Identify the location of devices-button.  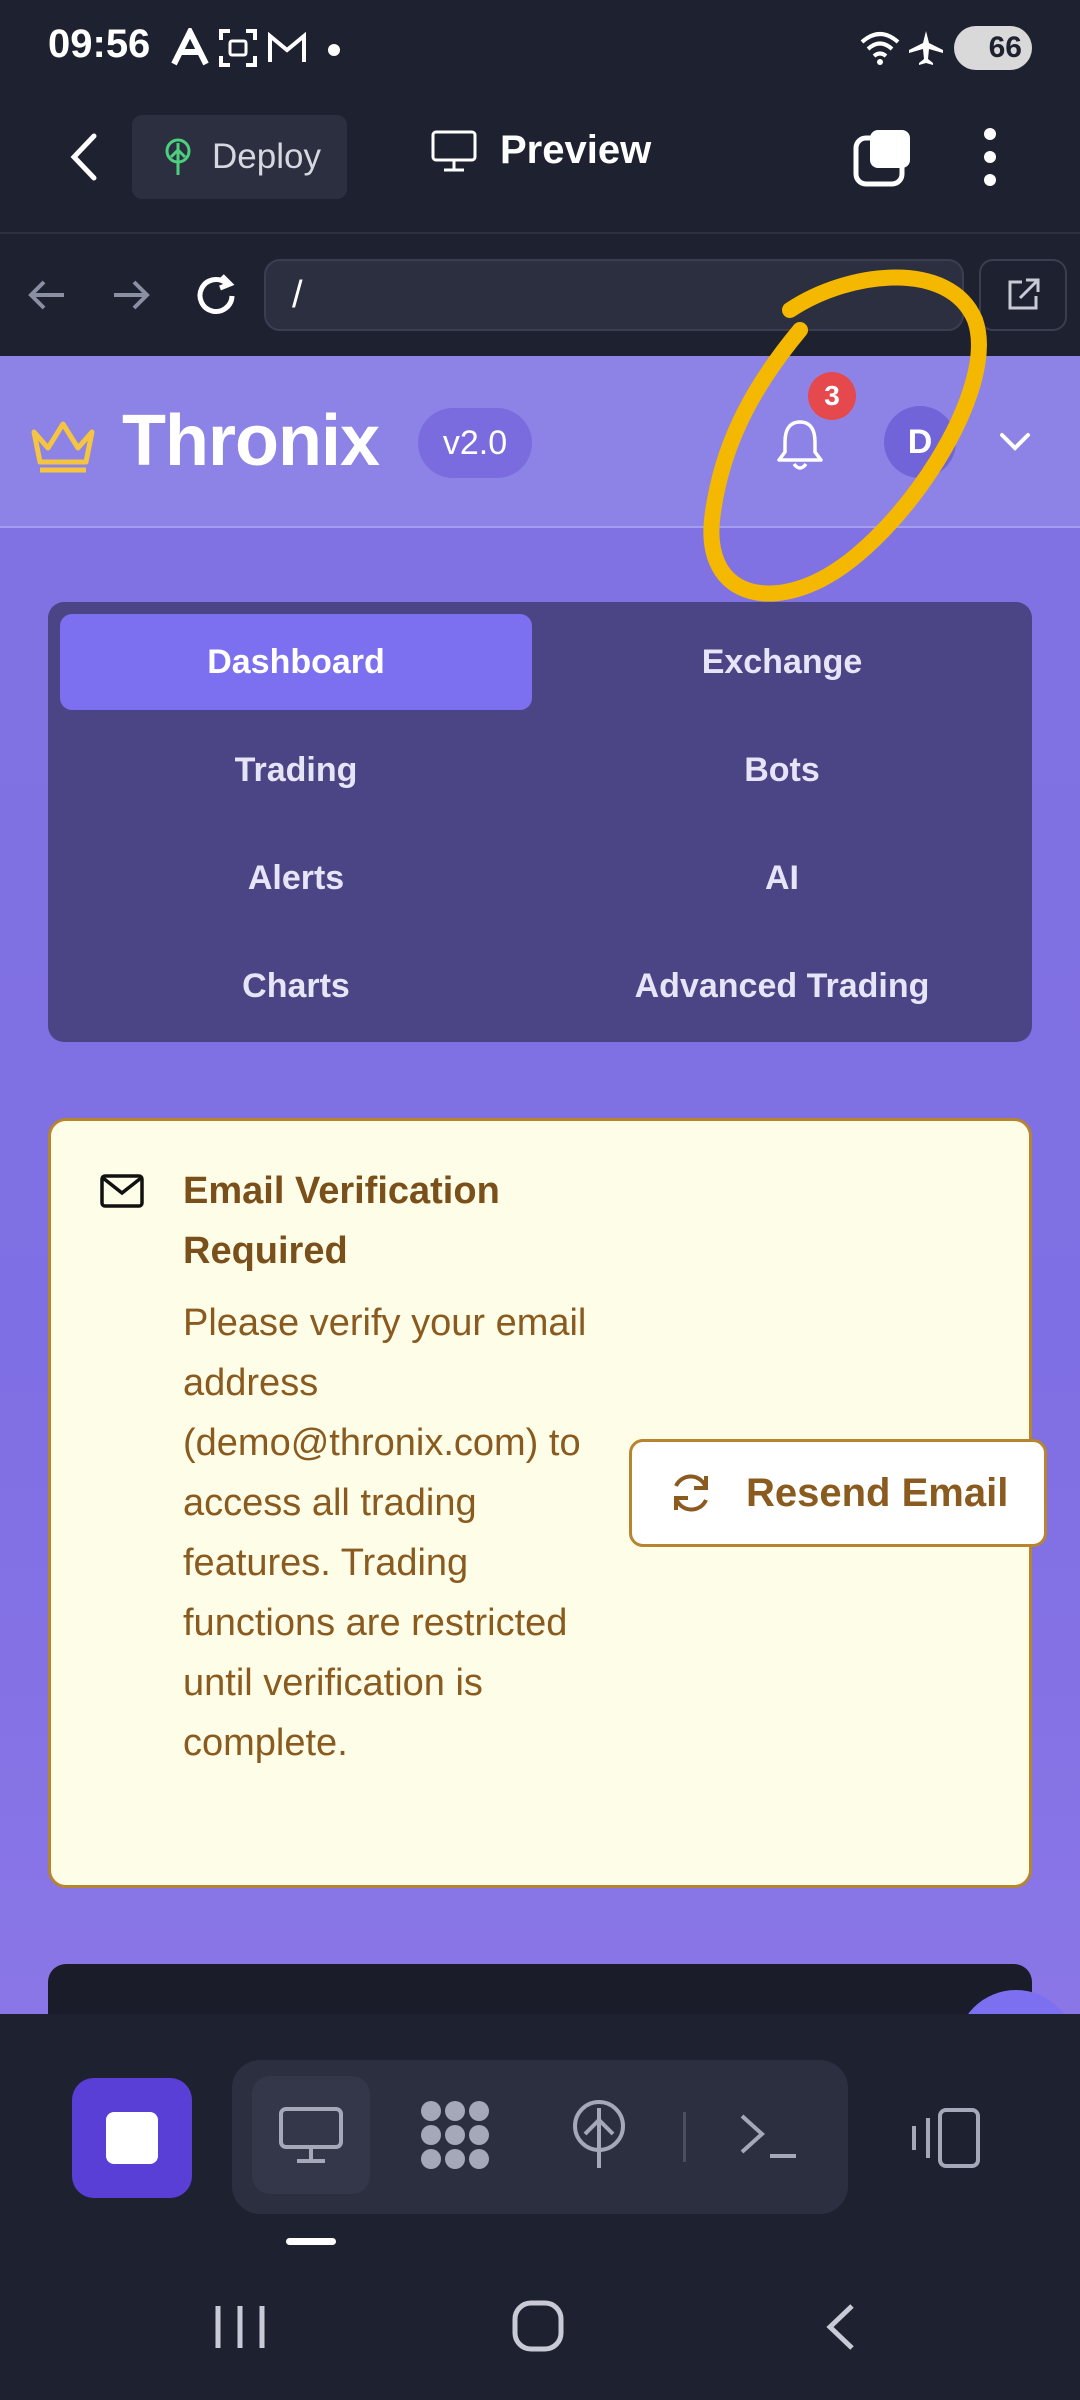
(946, 2140).